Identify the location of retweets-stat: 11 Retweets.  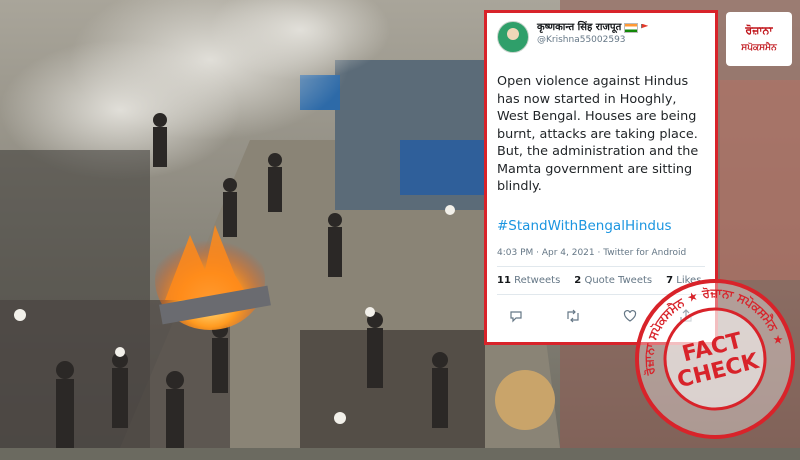
(528, 280).